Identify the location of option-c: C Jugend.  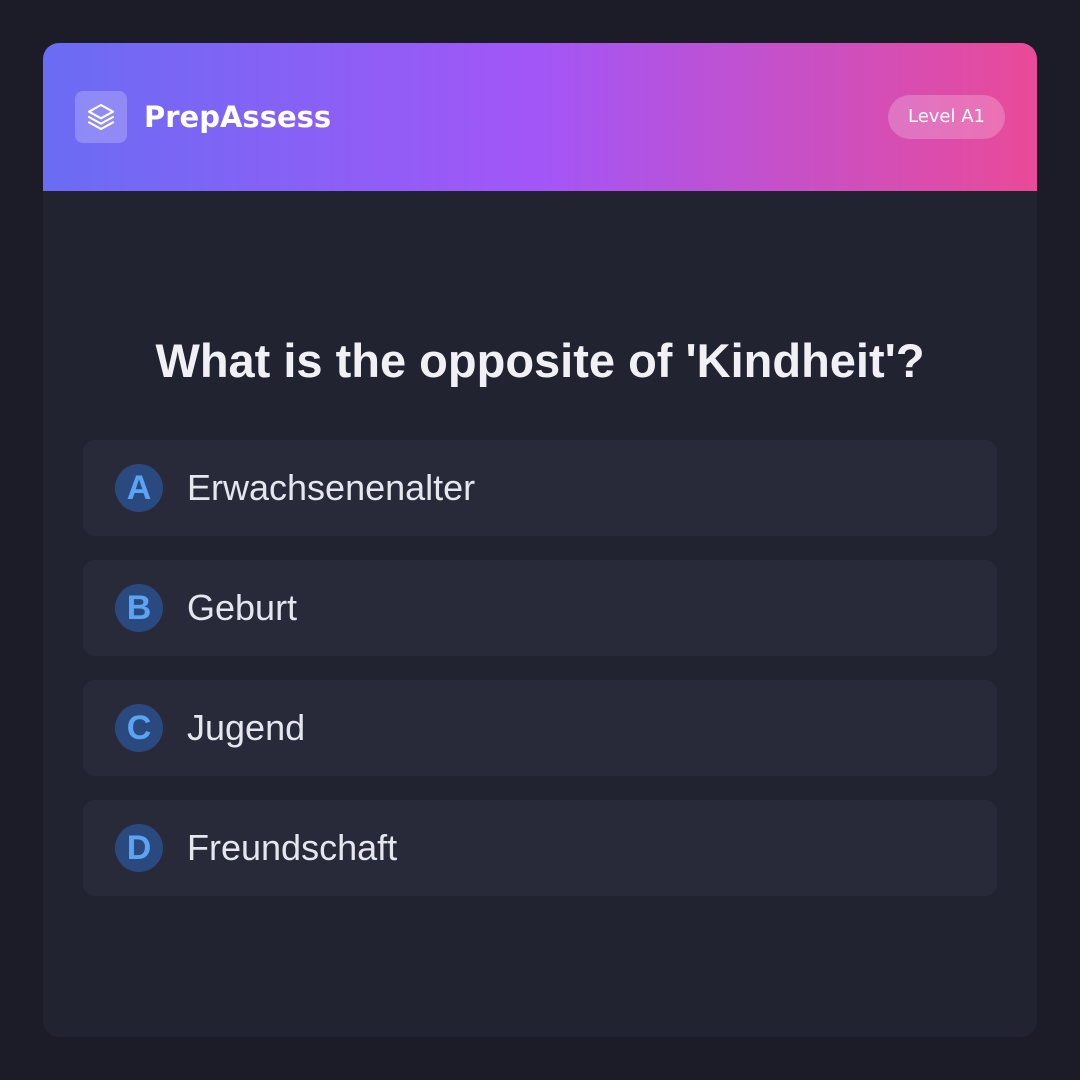
(540, 728).